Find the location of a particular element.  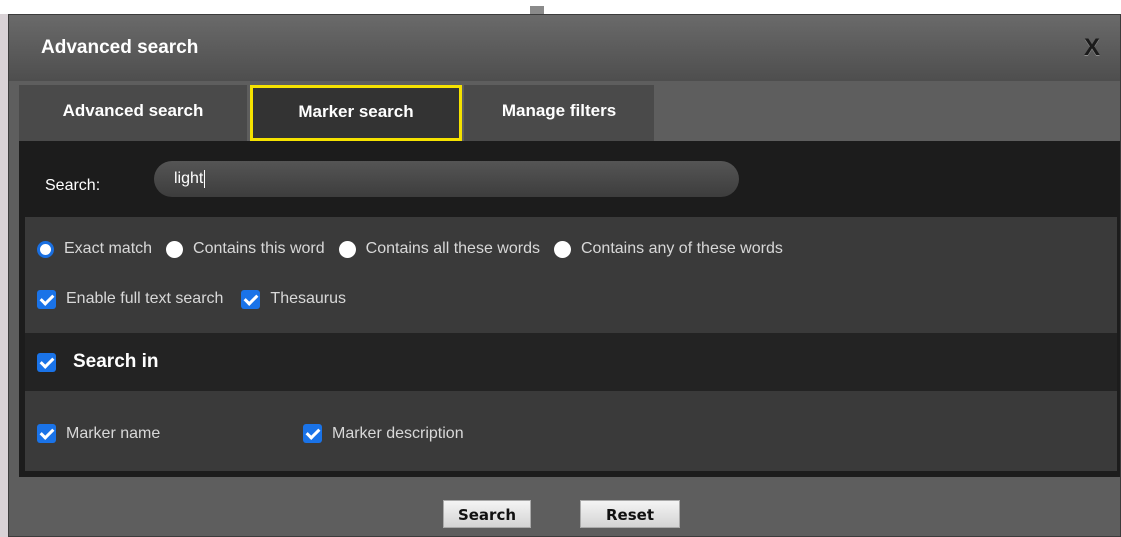

checkbox-search-in is located at coordinates (46, 362).